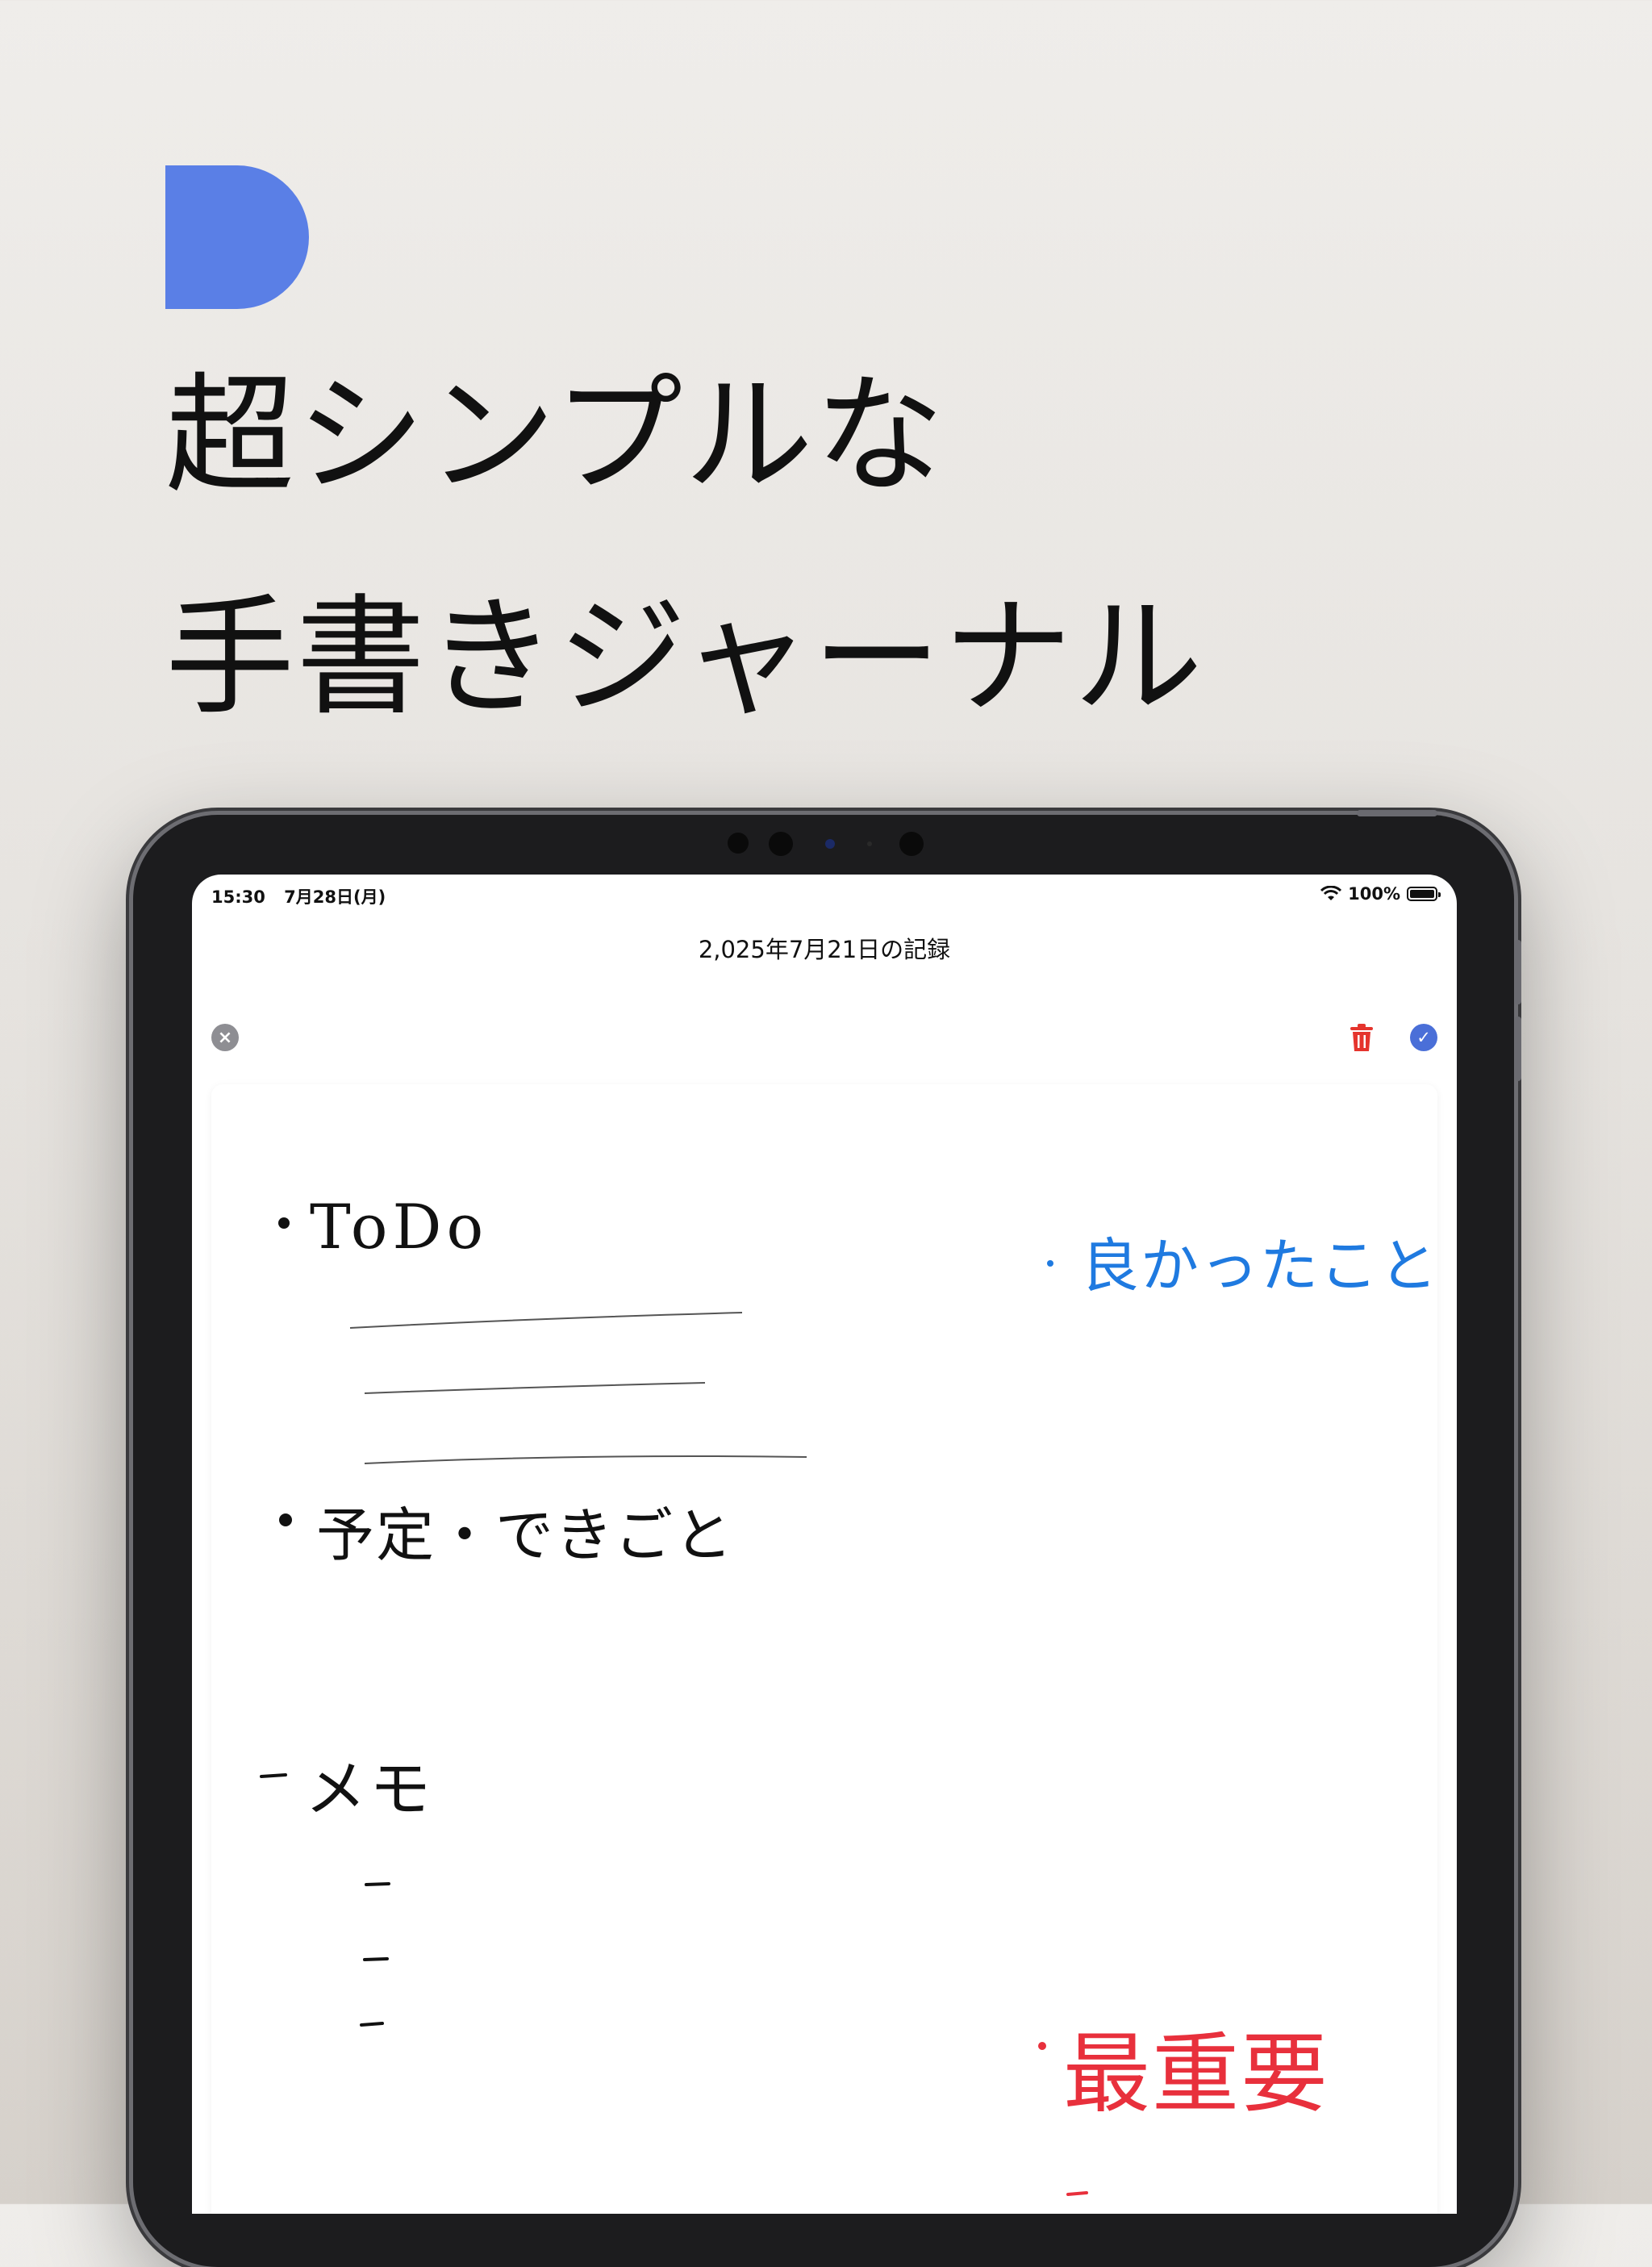 The width and height of the screenshot is (1652, 2267). Describe the element at coordinates (1518, 972) in the screenshot. I see `volume-up-button` at that location.